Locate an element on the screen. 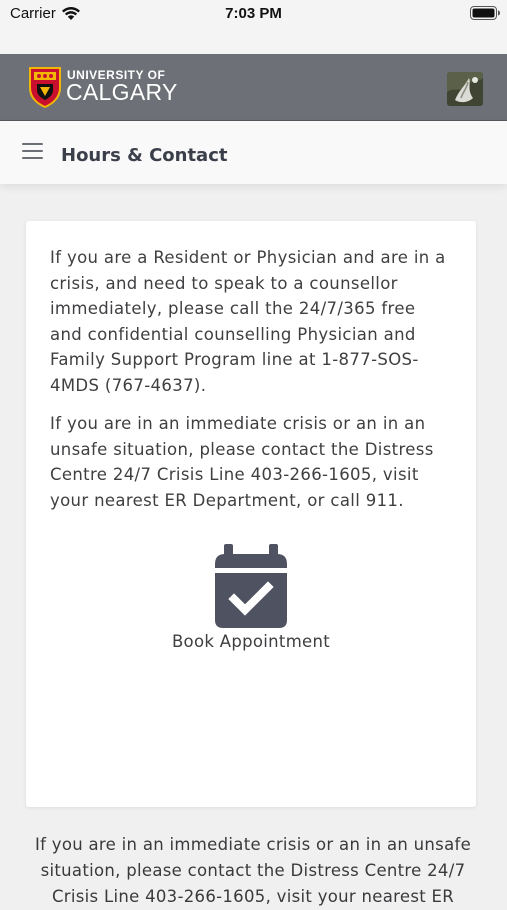  status-time: 7:03 PM is located at coordinates (253, 13).